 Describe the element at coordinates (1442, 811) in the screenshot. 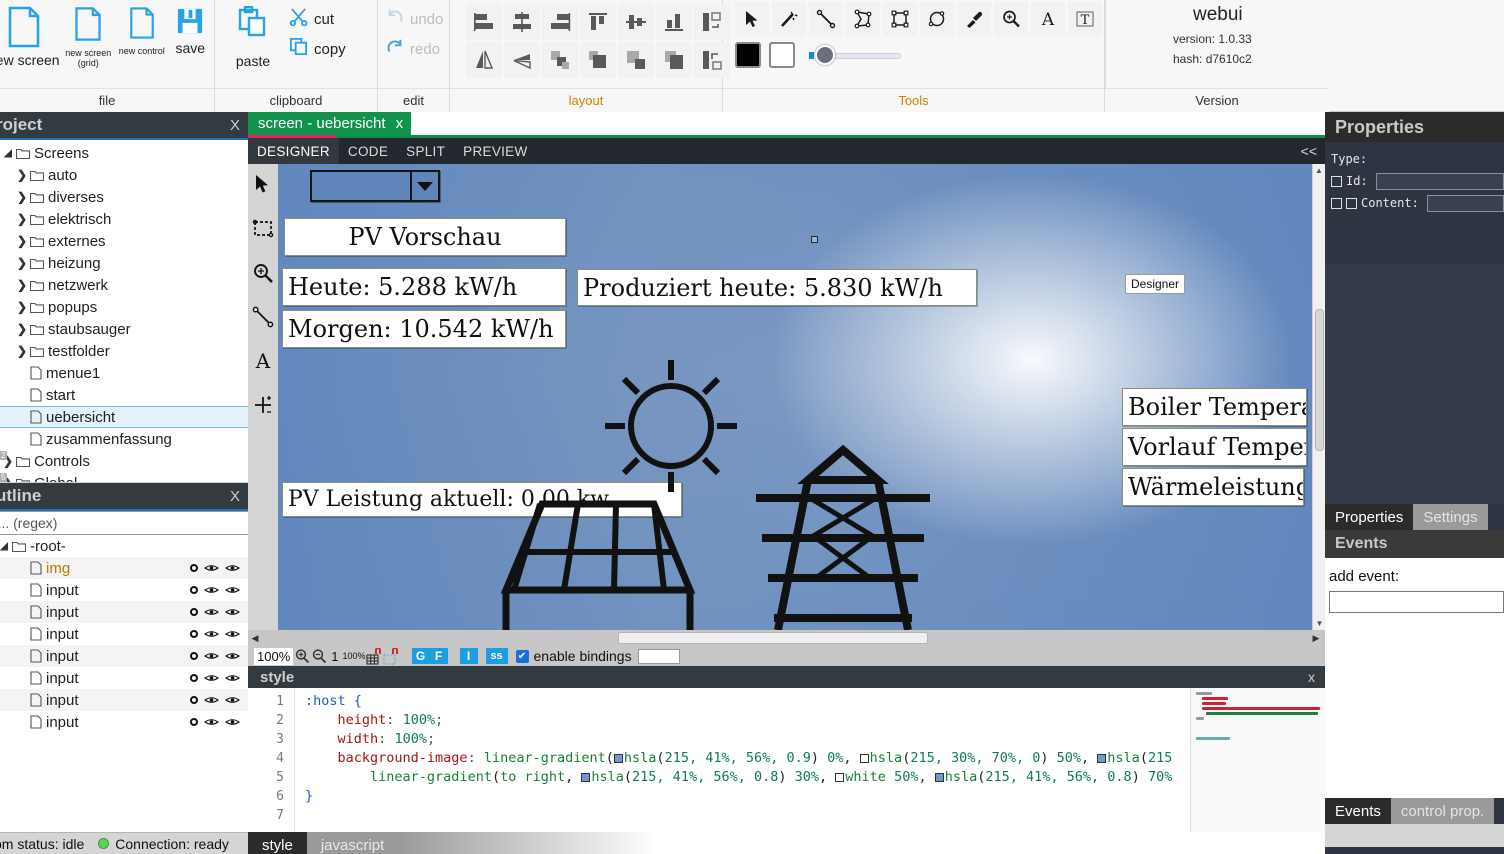

I see `tab-control-prop: control prop.` at that location.